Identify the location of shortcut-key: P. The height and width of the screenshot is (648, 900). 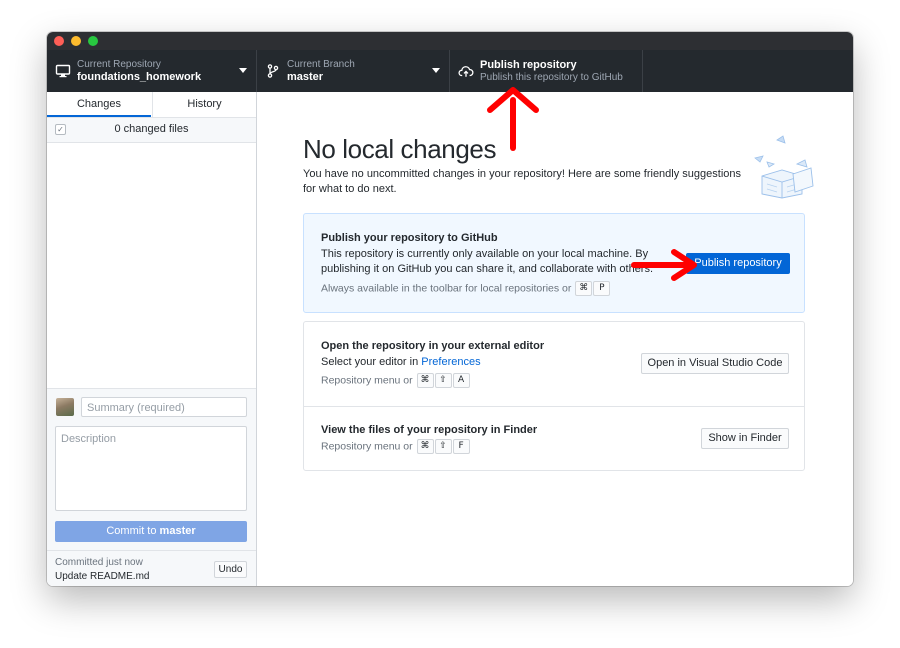
(602, 288).